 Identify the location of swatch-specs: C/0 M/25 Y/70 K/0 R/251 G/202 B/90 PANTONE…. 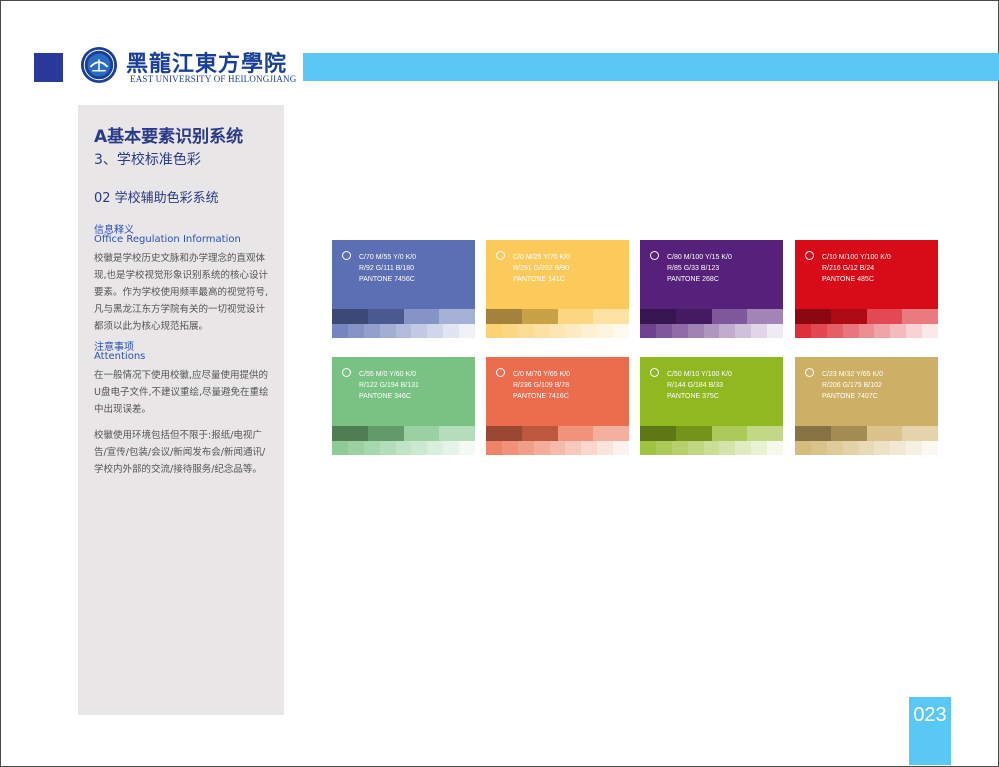
(541, 268).